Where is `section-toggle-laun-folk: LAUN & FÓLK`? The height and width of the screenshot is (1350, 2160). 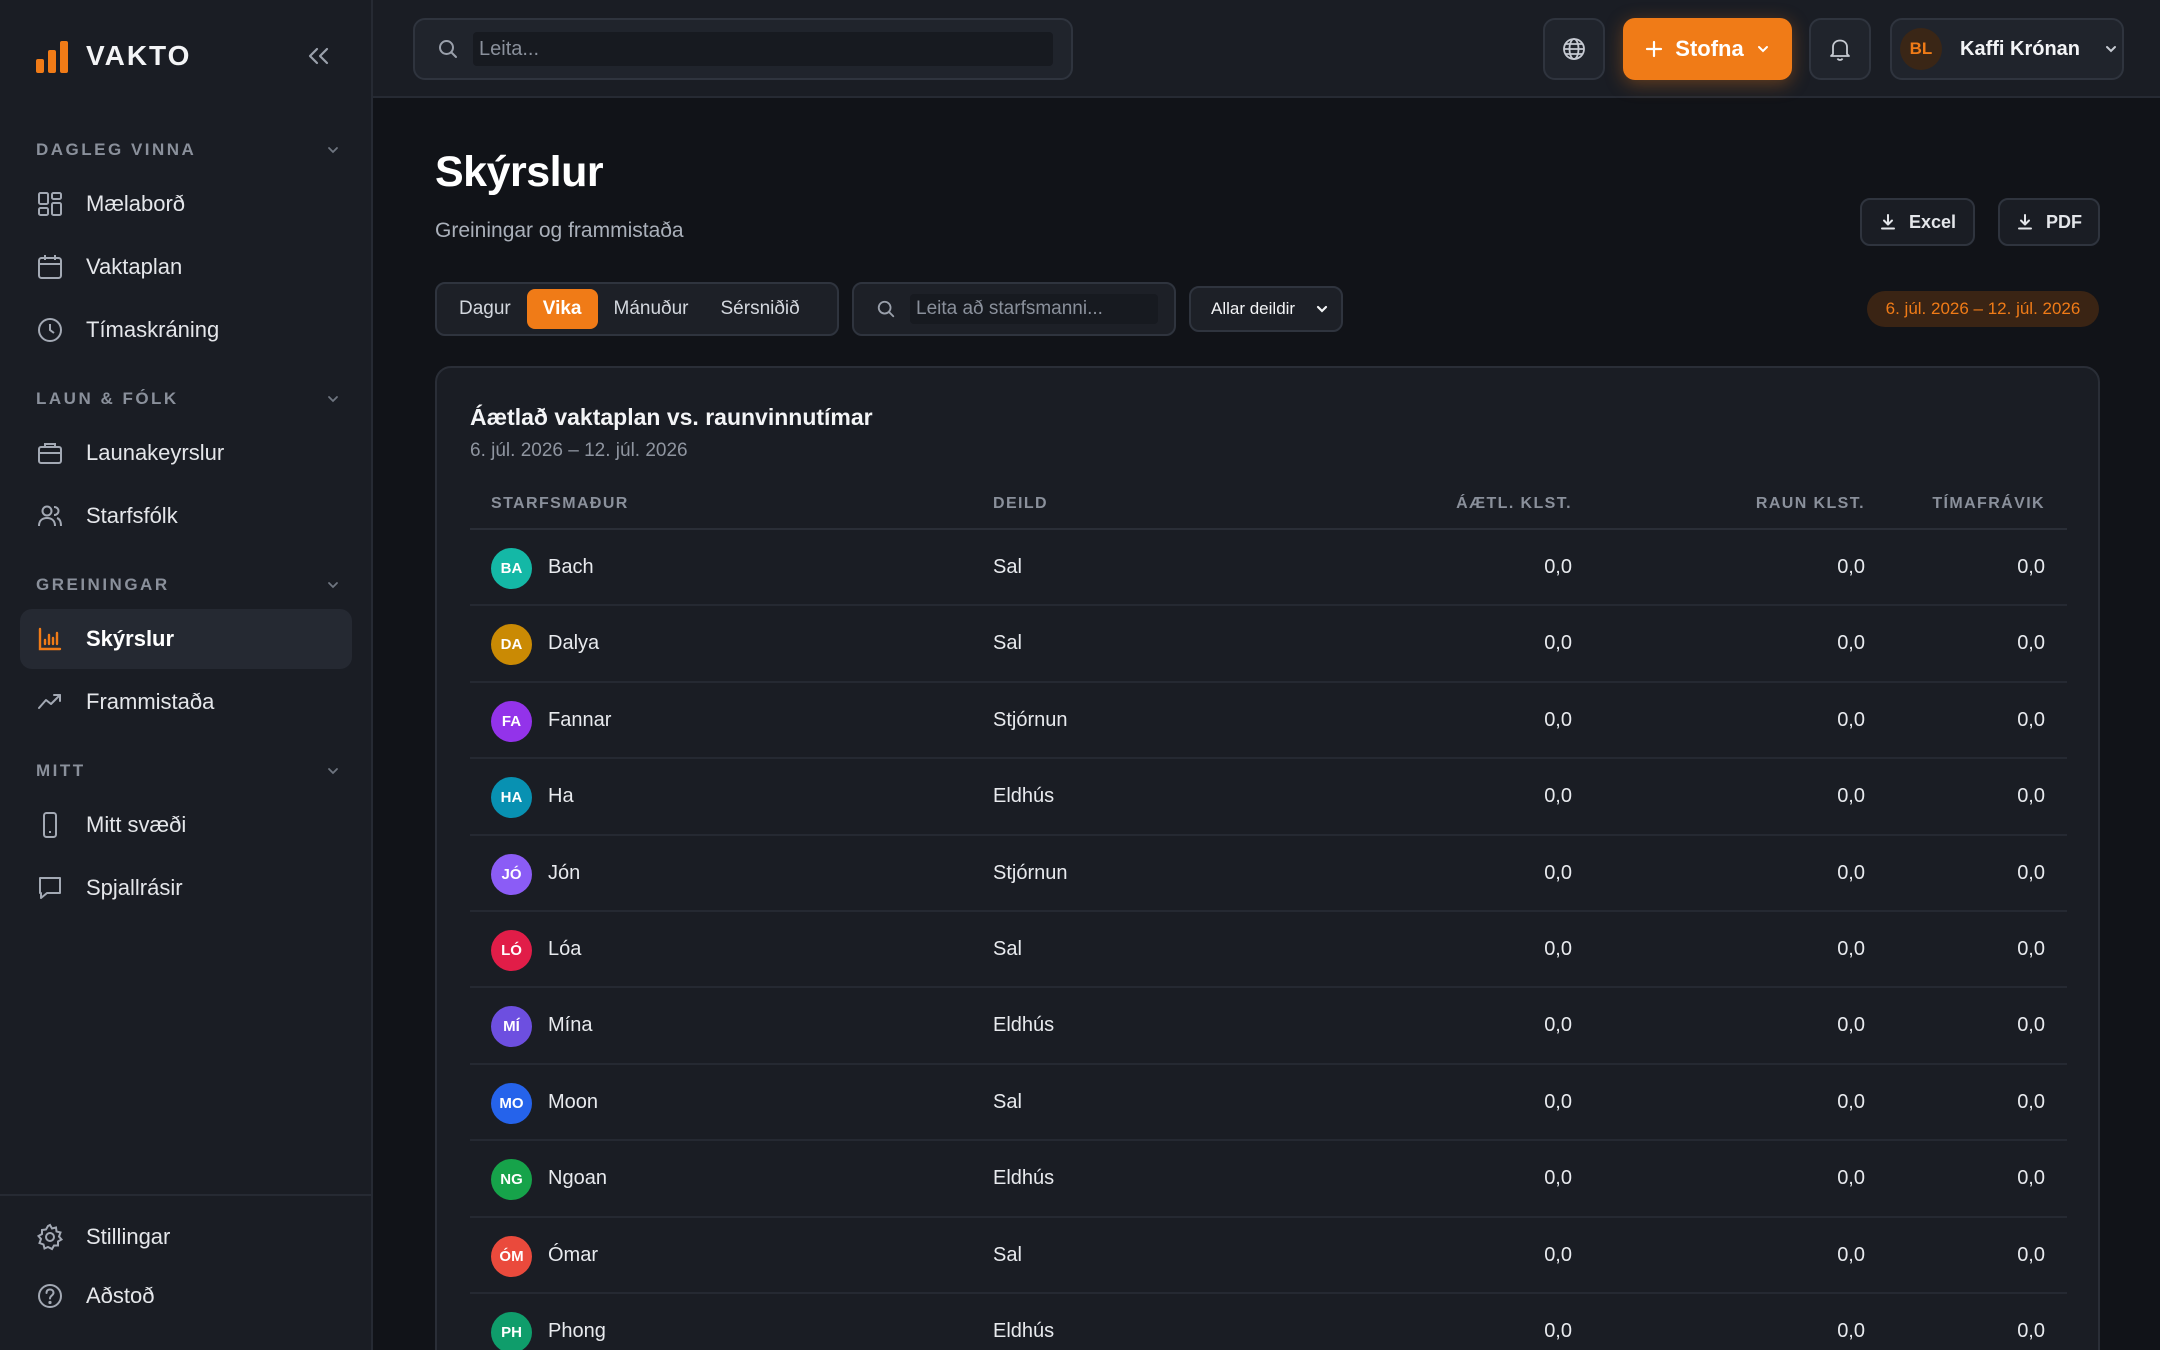
section-toggle-laun-folk: LAUN & FÓLK is located at coordinates (189, 399).